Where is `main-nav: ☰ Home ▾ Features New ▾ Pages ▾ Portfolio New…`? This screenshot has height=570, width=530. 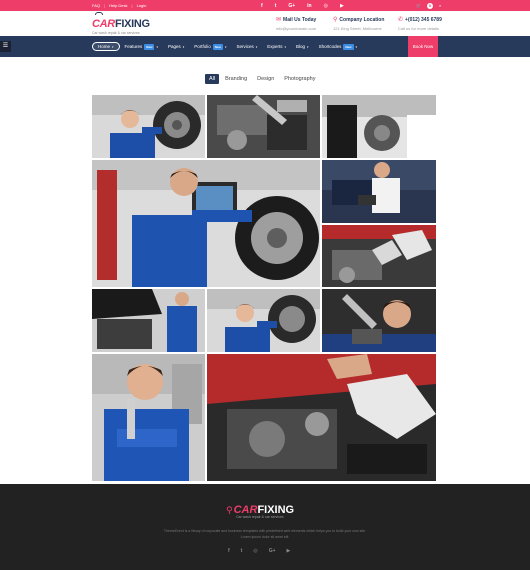
main-nav: ☰ Home ▾ Features New ▾ Pages ▾ Portfolio New… is located at coordinates (265, 46).